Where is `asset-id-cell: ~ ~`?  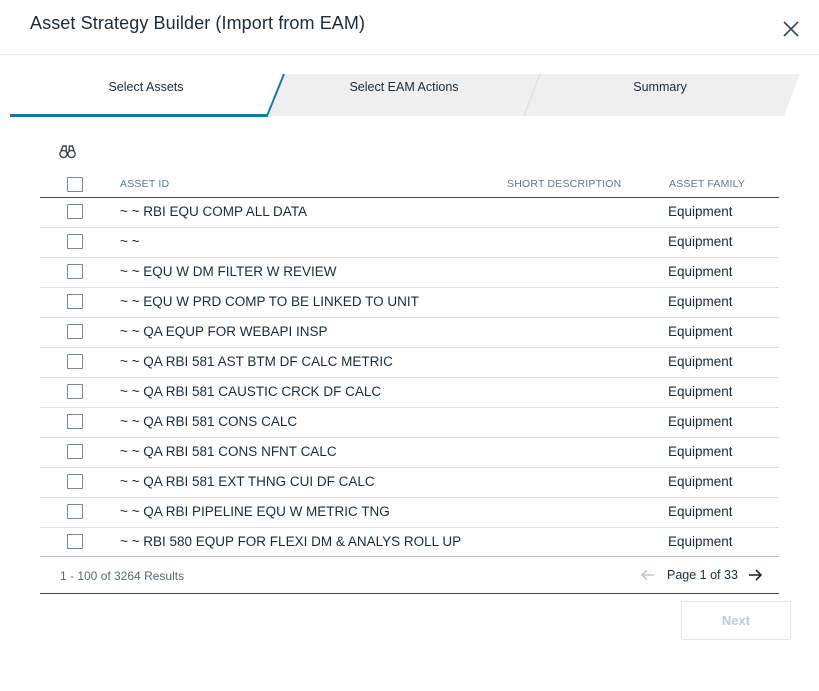 asset-id-cell: ~ ~ is located at coordinates (130, 241).